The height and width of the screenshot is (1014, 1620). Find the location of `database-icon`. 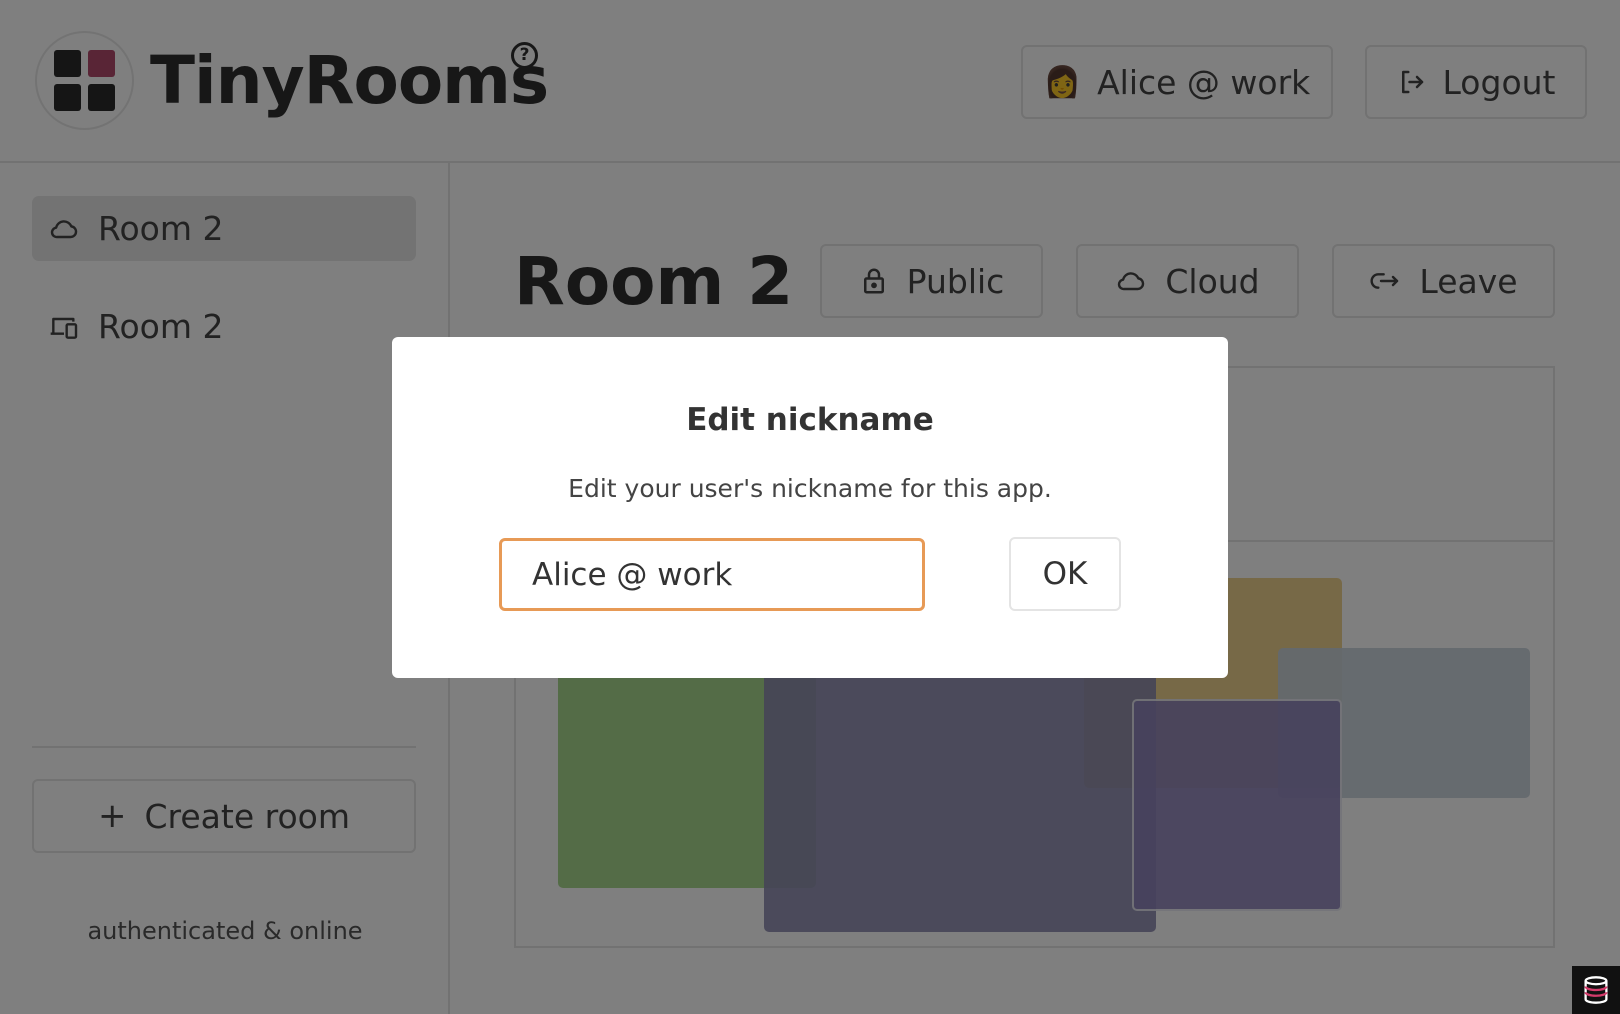

database-icon is located at coordinates (1596, 990).